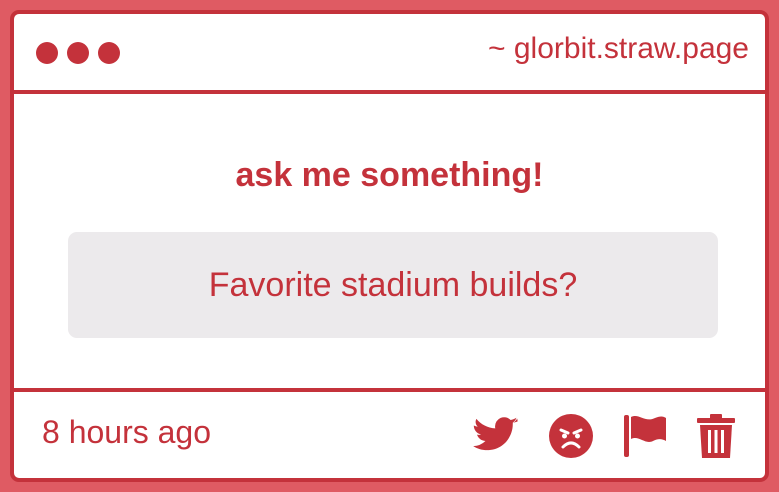 The height and width of the screenshot is (492, 779). I want to click on page-url: ~ glorbit.straw.page, so click(618, 48).